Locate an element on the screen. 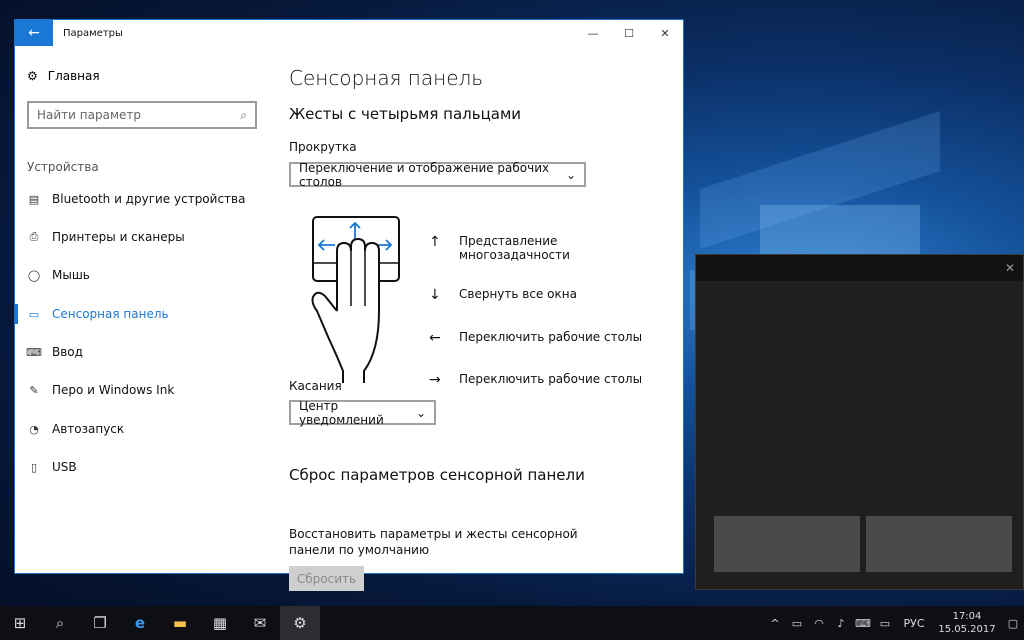 This screenshot has width=1024, height=640. mouse-icon: ◯ is located at coordinates (34, 275).